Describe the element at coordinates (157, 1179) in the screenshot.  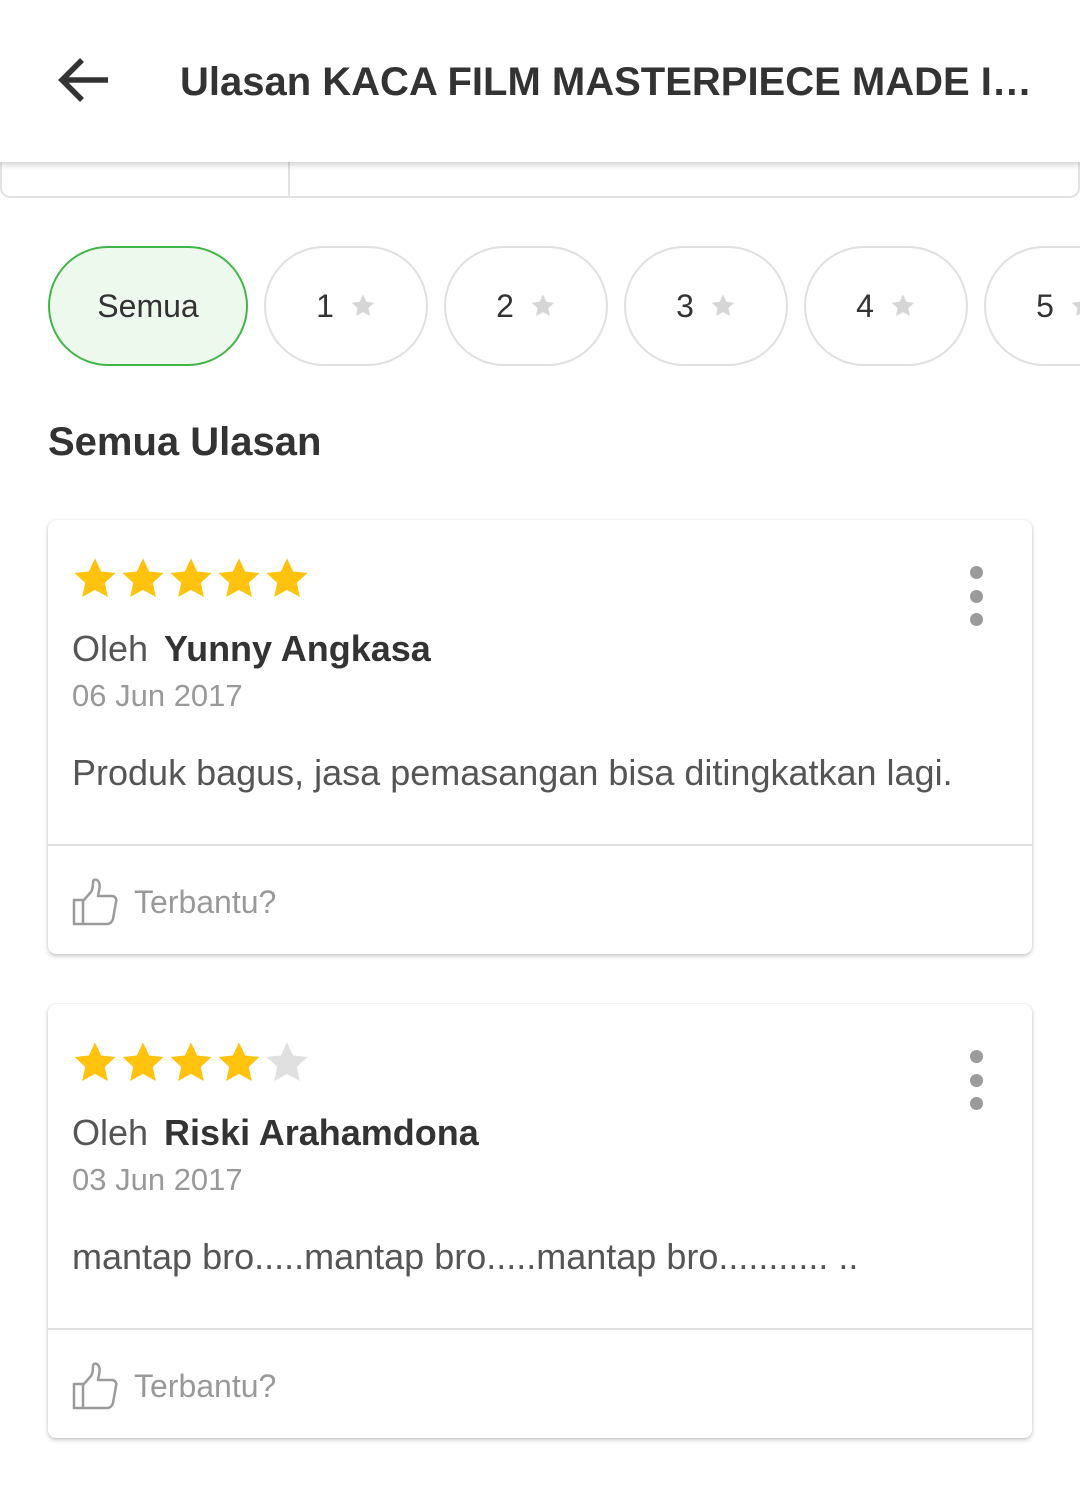
I see `review-date: 03 Jun 2017` at that location.